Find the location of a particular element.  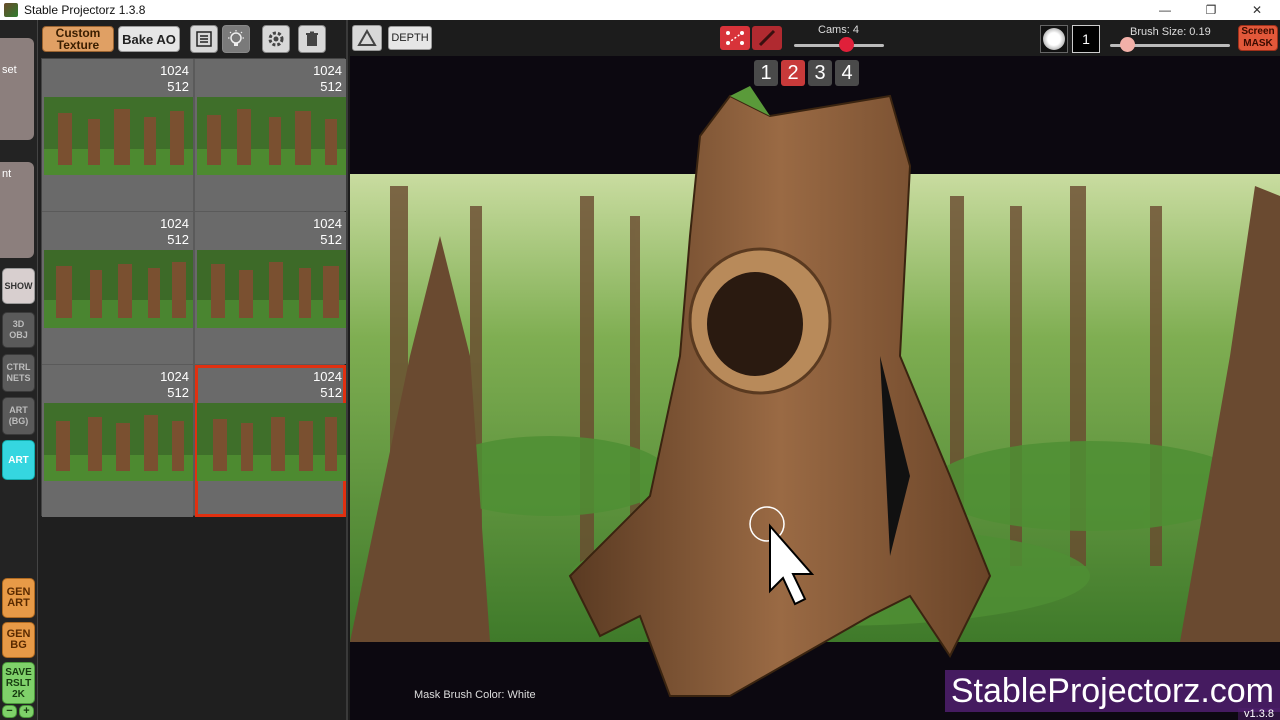

mask-brush-color-label: Mask Brush Color: White is located at coordinates (475, 695).